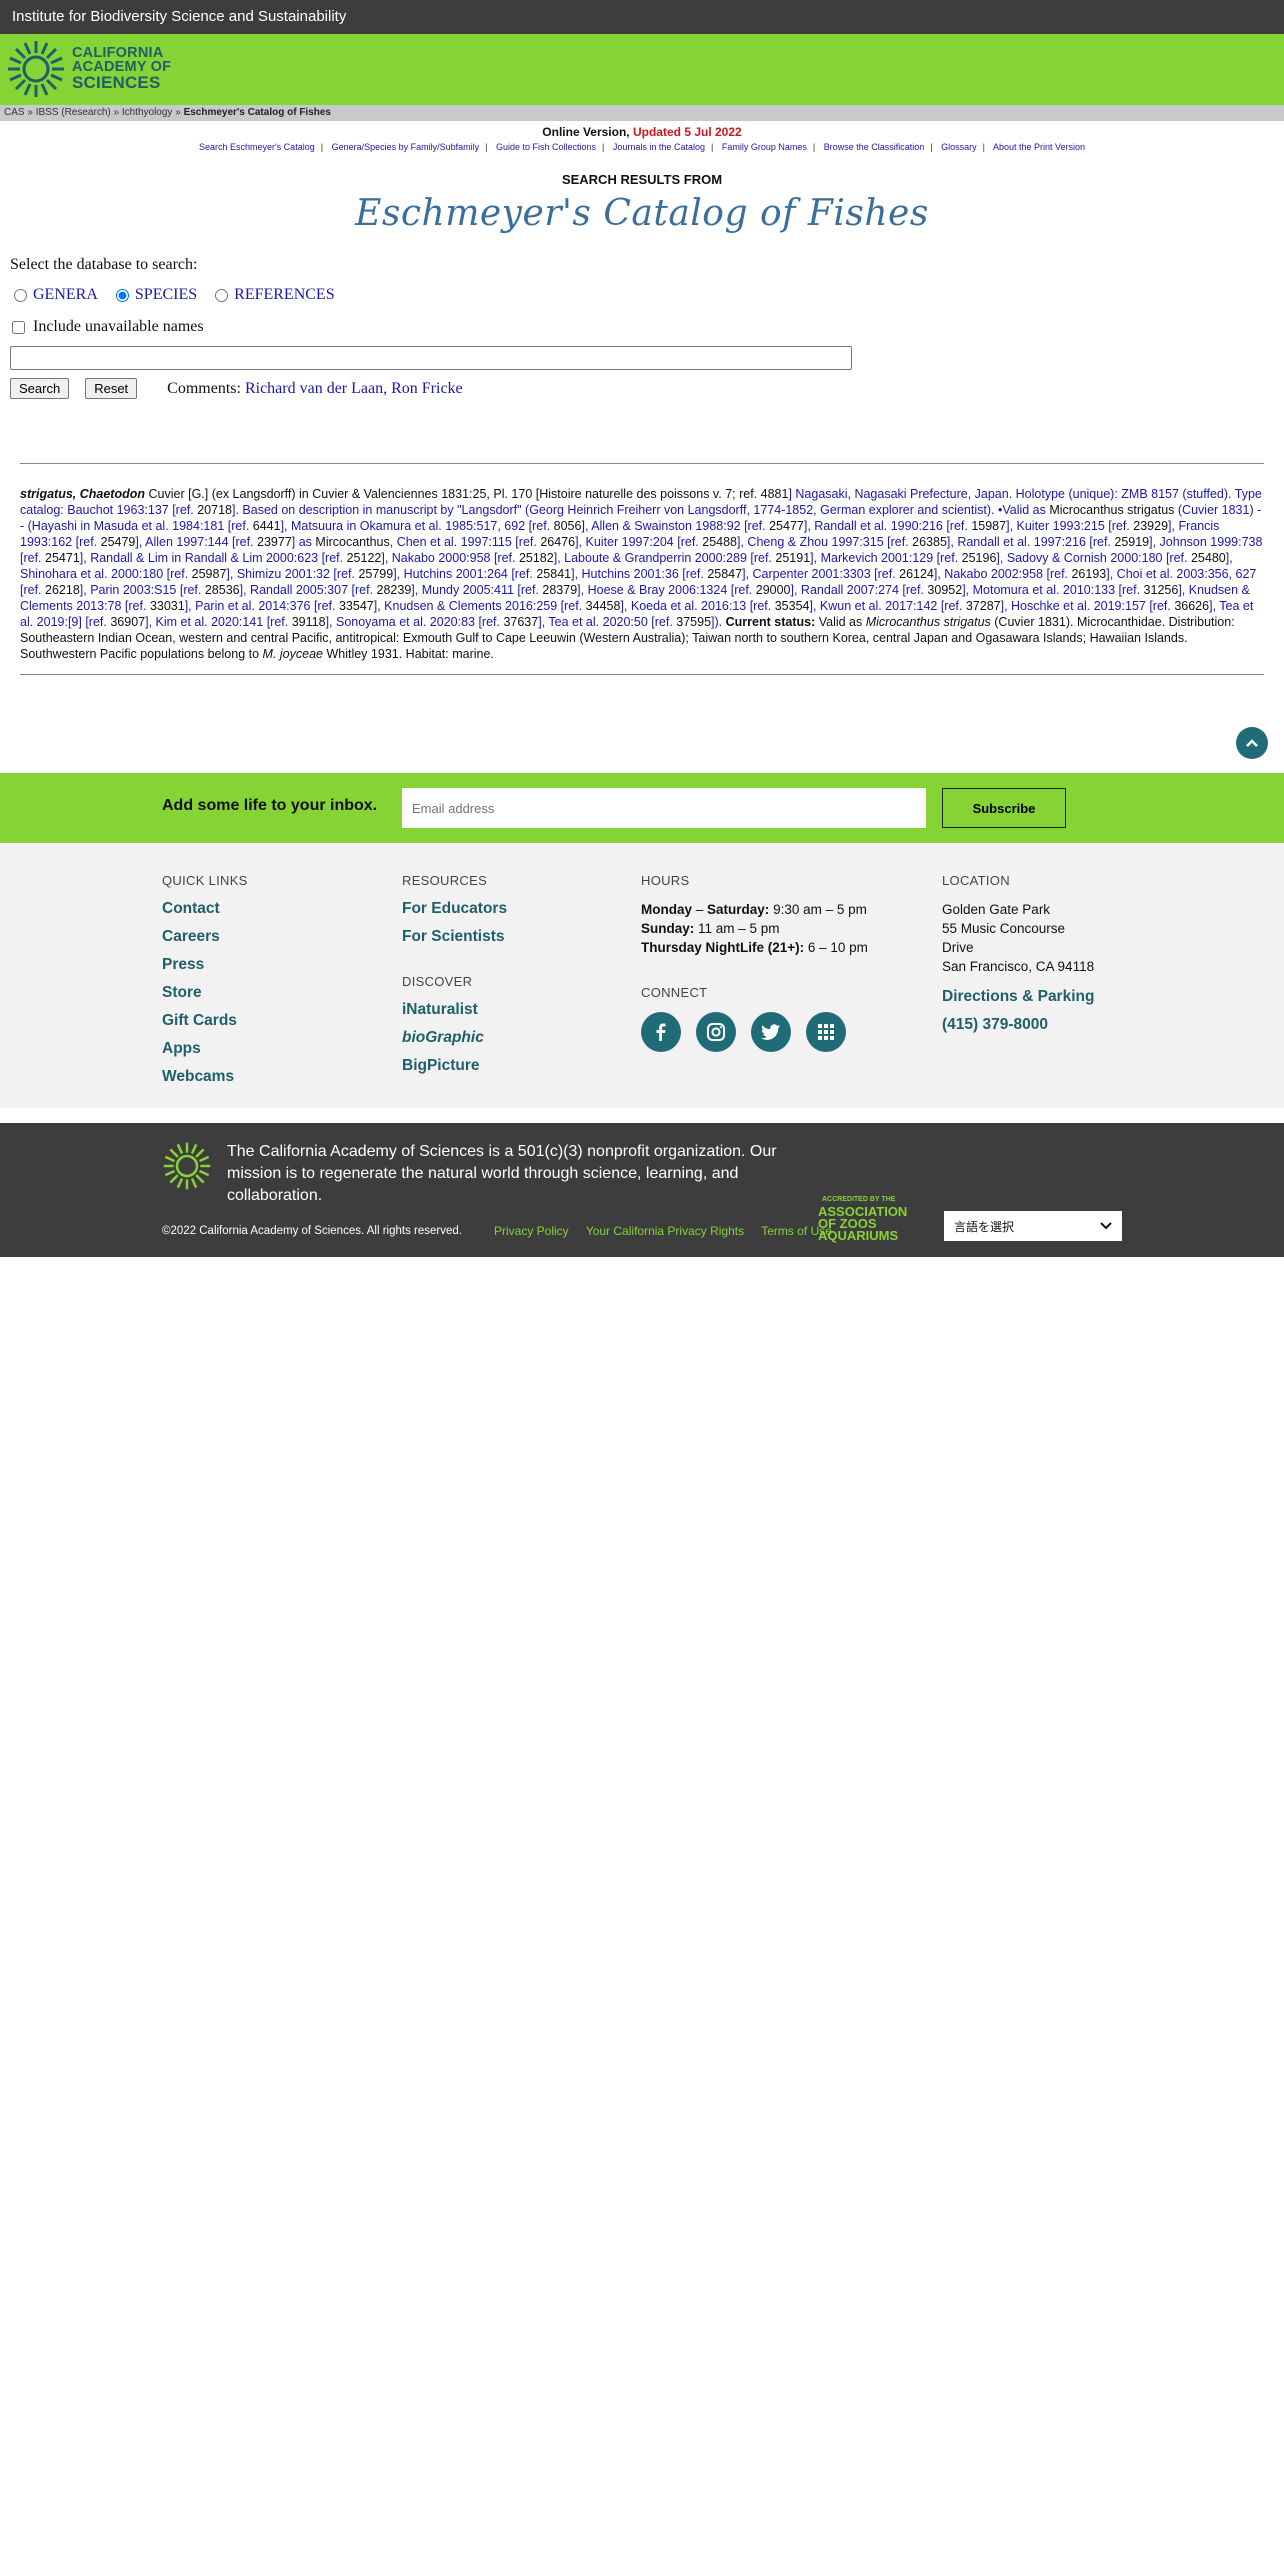  What do you see at coordinates (218, 622) in the screenshot?
I see `reference-link: ], Kim et al. 2020:141 [ref.` at bounding box center [218, 622].